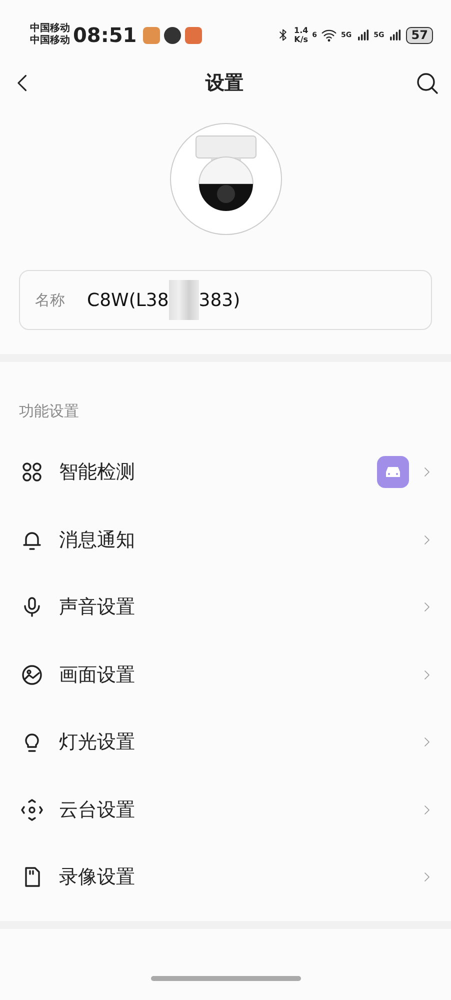 The height and width of the screenshot is (1000, 451). Describe the element at coordinates (301, 39) in the screenshot. I see `speed-unit: K/s` at that location.